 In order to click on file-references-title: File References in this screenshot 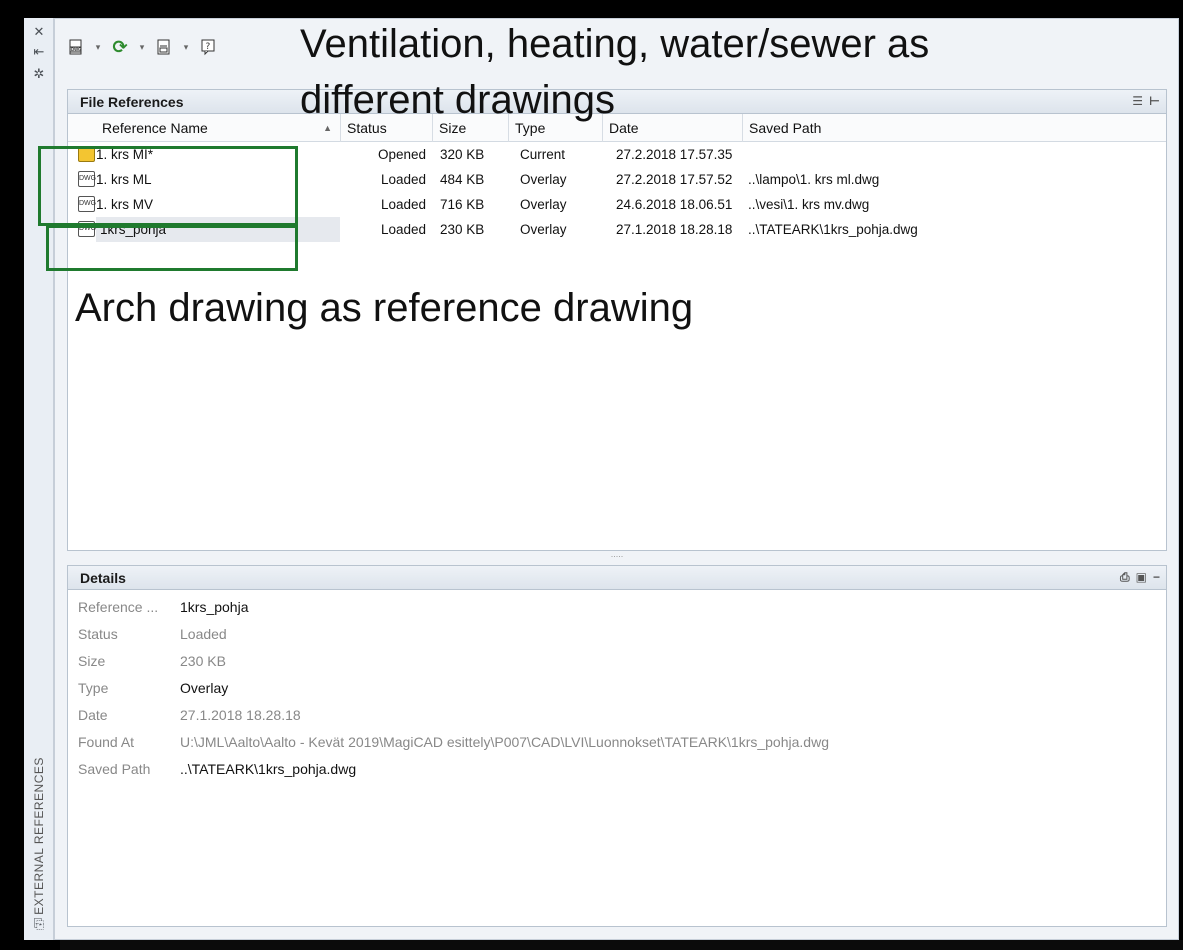, I will do `click(132, 101)`.